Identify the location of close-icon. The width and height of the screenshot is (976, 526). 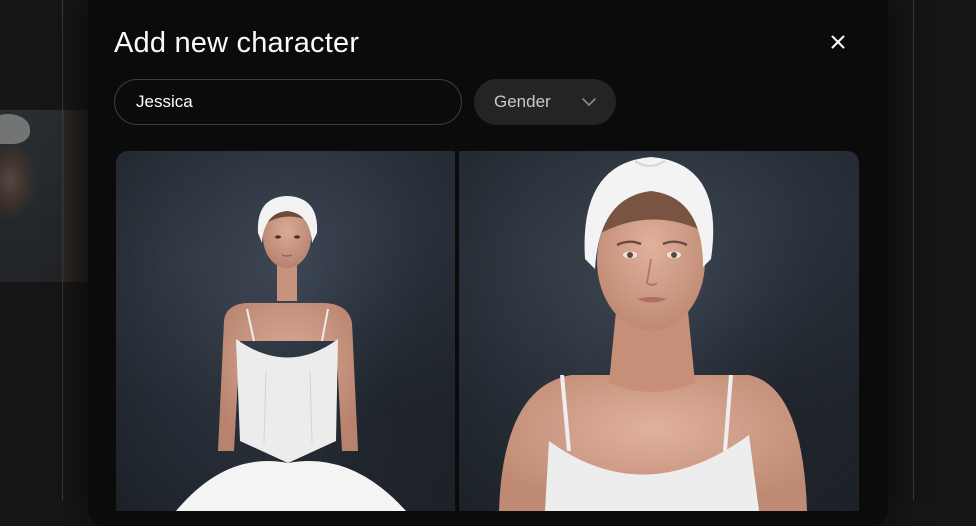
(838, 42).